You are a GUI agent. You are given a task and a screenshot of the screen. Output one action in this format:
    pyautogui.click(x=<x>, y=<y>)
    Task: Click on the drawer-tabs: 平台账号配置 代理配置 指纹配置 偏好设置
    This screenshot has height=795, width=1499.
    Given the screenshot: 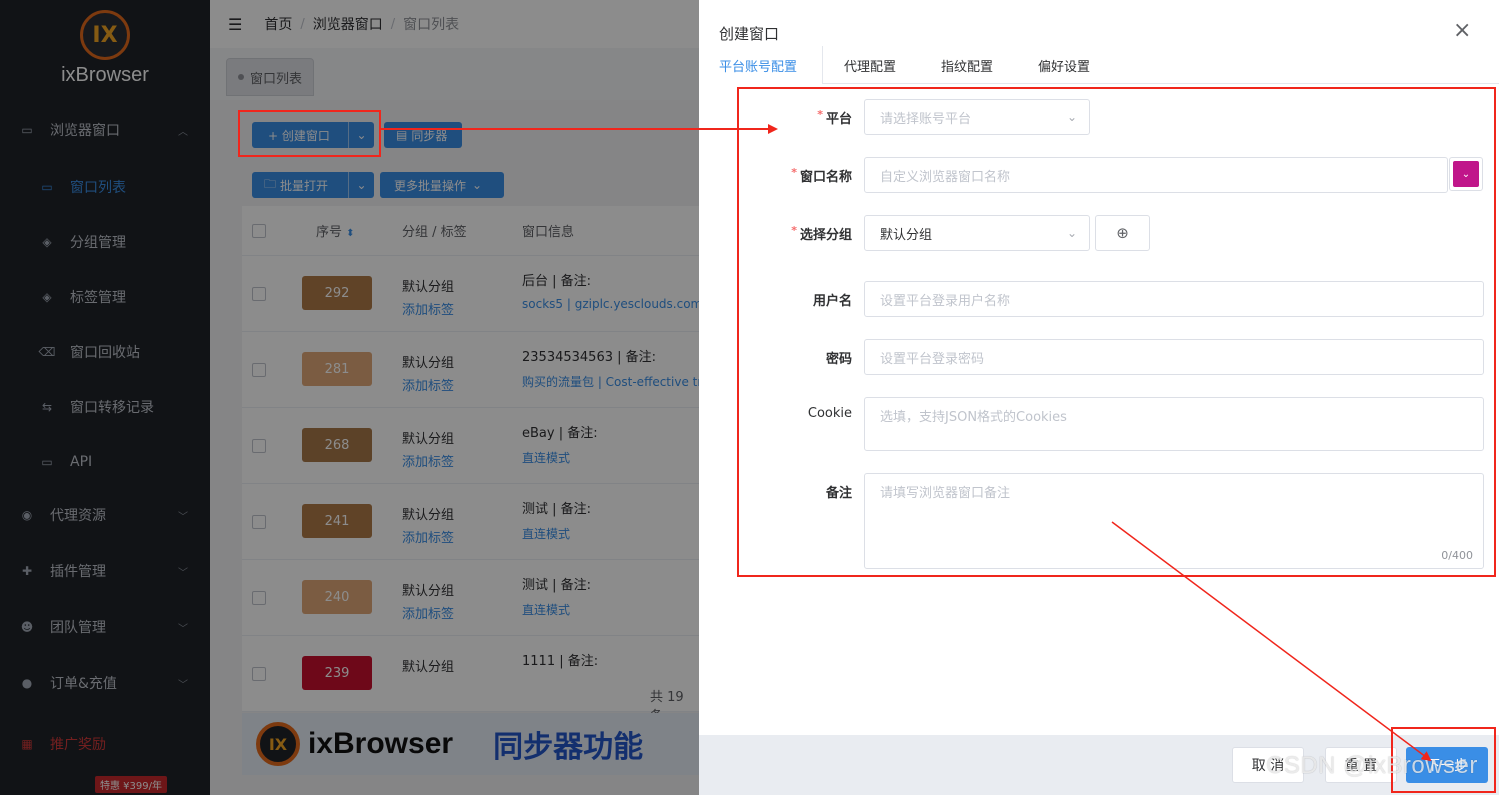 What is the action you would take?
    pyautogui.click(x=1104, y=65)
    